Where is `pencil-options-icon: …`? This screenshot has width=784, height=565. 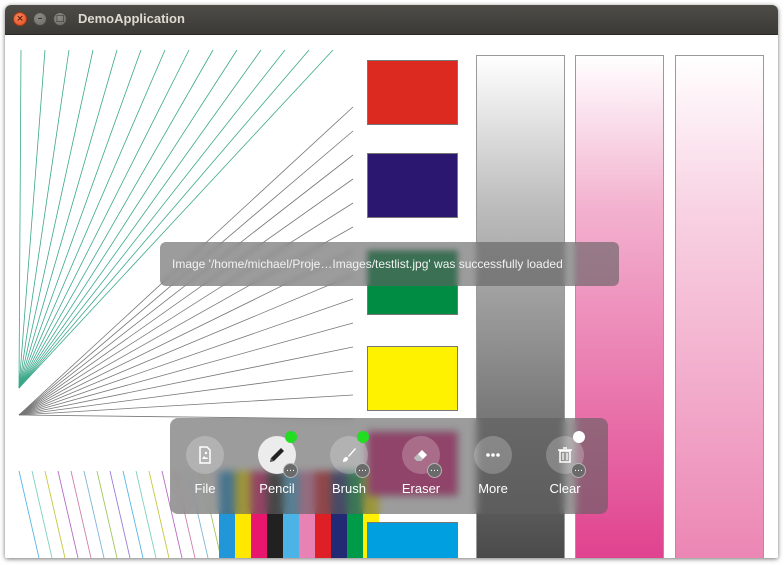 pencil-options-icon: … is located at coordinates (290, 470).